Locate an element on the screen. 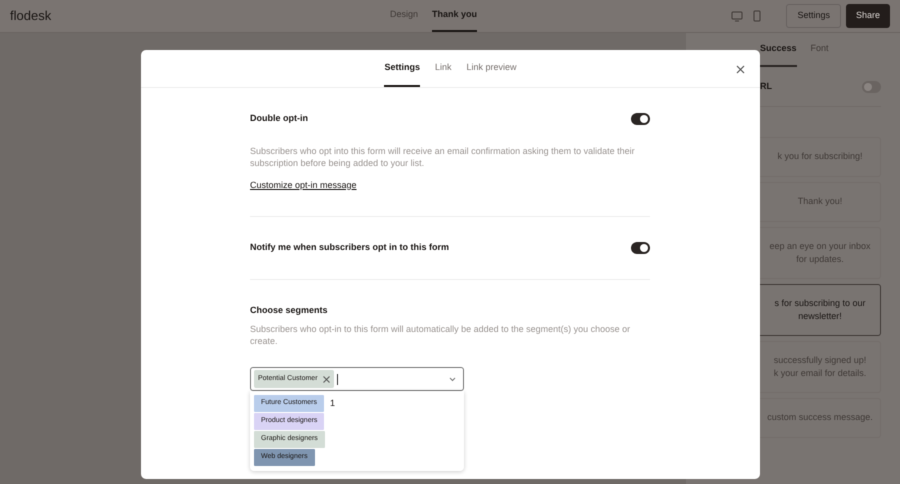  panel-tab: Font is located at coordinates (819, 50).